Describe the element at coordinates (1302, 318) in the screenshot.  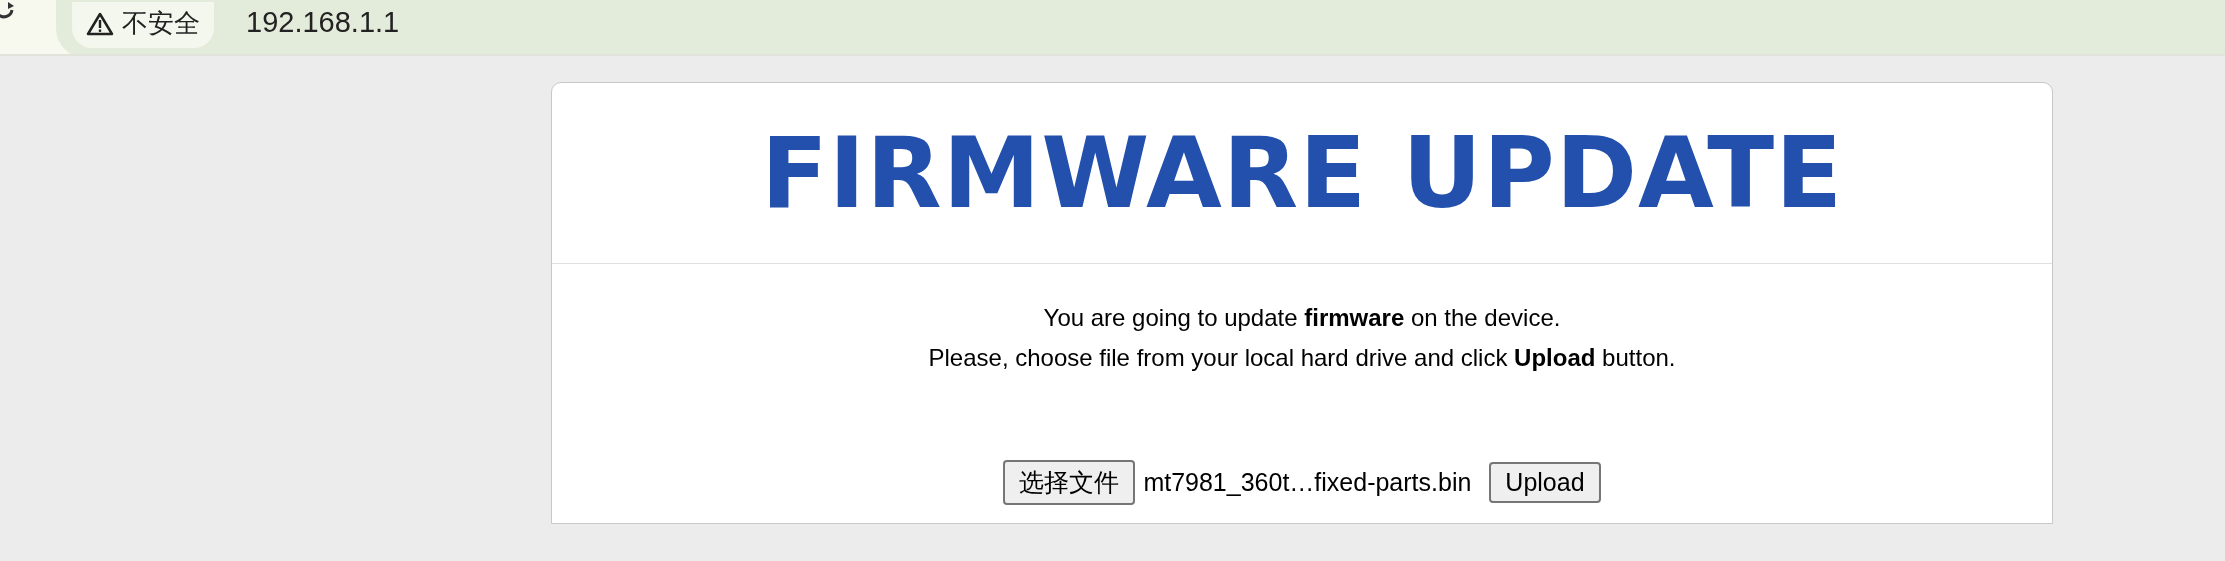
I see `instruction-text: You are going to update firmware on the device.` at that location.